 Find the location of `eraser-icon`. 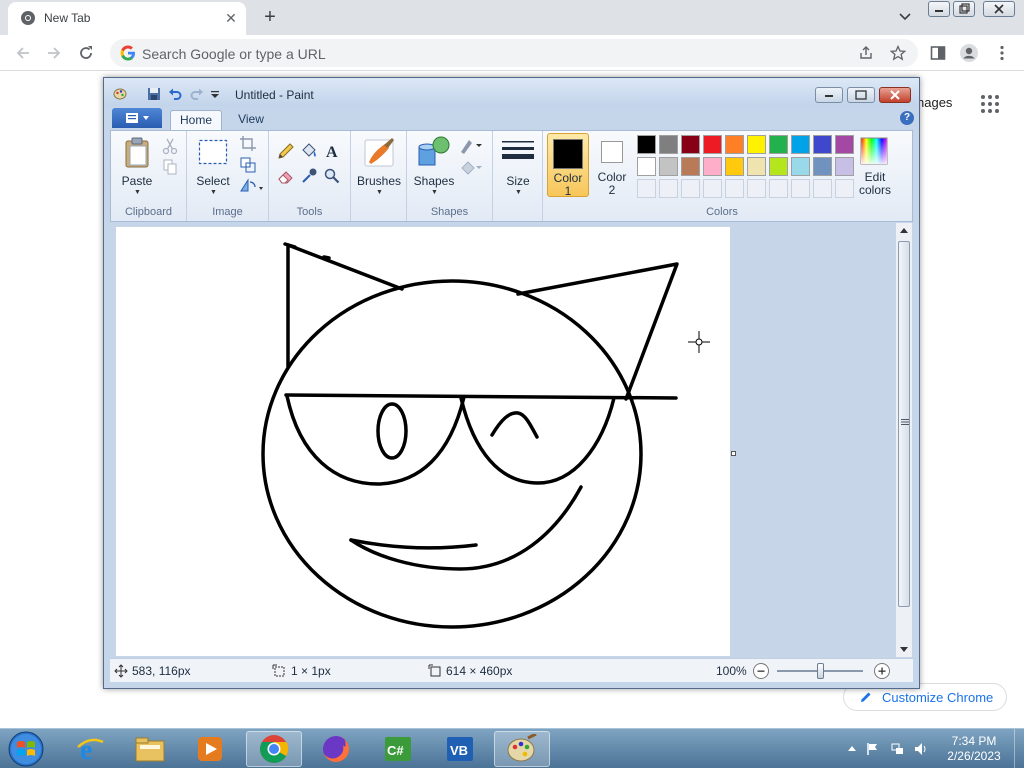

eraser-icon is located at coordinates (286, 176).